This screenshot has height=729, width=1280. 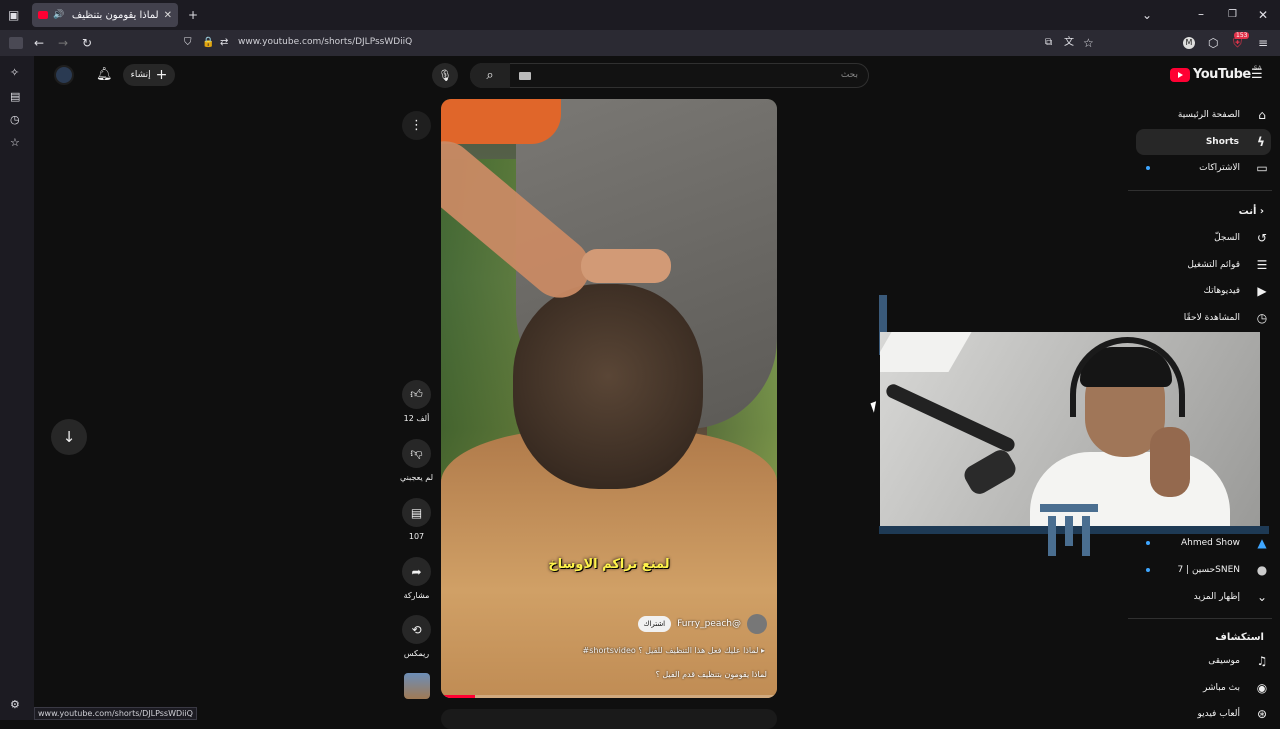 I want to click on playlists-icon: ☰, so click(x=1262, y=265).